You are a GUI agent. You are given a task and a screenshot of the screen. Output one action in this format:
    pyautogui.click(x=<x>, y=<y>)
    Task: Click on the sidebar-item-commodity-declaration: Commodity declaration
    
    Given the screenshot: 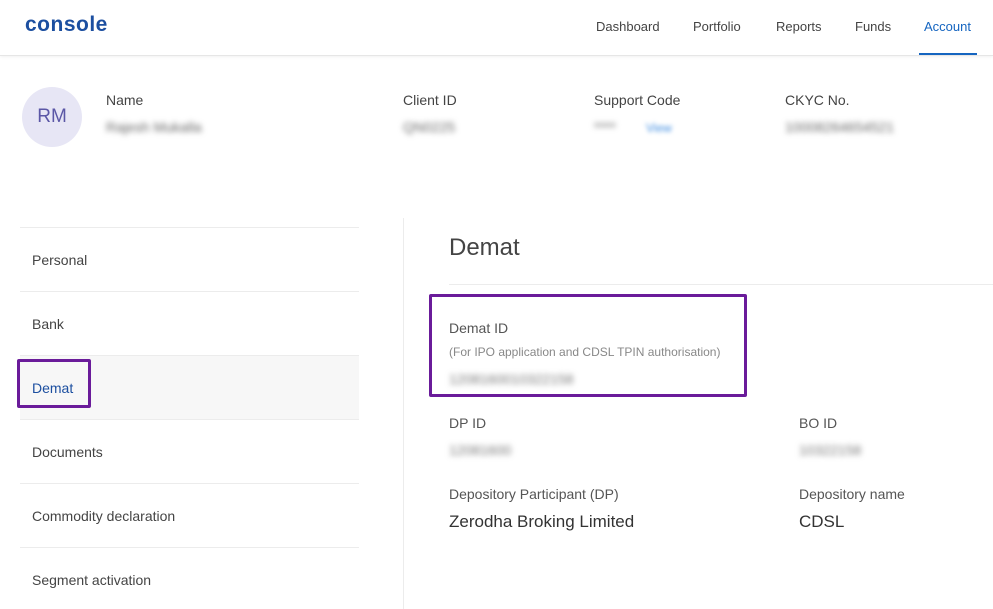 What is the action you would take?
    pyautogui.click(x=189, y=515)
    